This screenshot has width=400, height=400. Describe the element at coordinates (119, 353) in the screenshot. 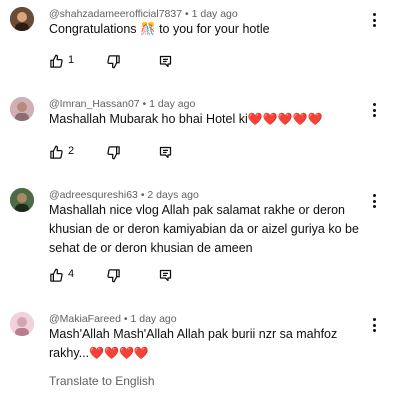

I see `heart-emojis: ❤️❤️❤️❤️` at that location.